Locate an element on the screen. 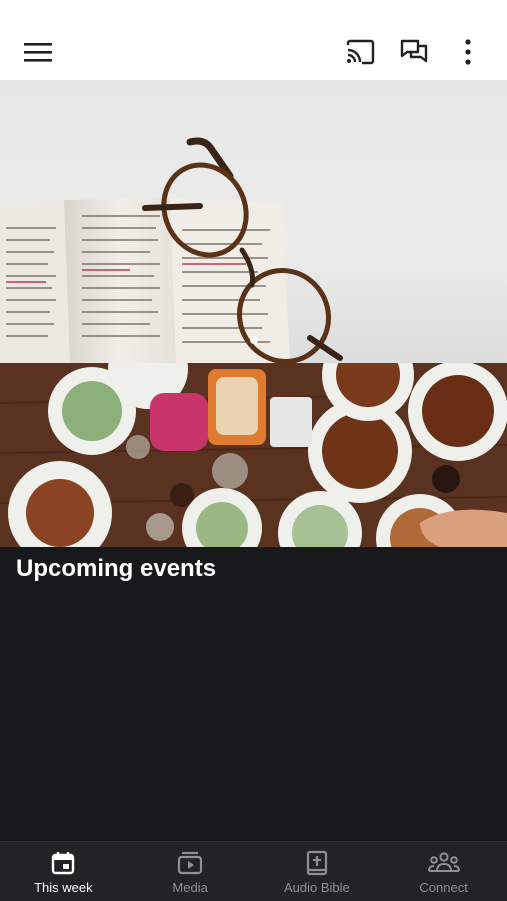 This screenshot has height=901, width=507. nav-connect: Connect is located at coordinates (443, 871).